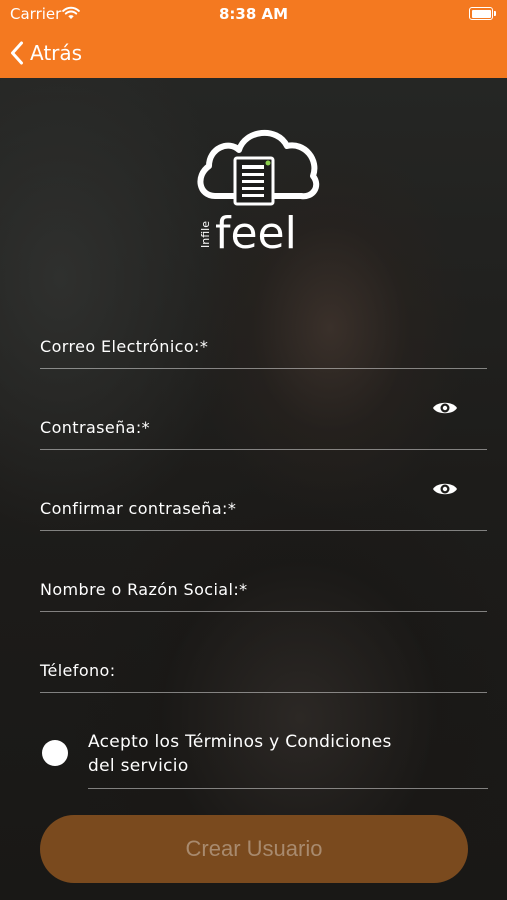 The width and height of the screenshot is (507, 900). What do you see at coordinates (138, 508) in the screenshot?
I see `confirm-password-label: Confirmar contraseña:*` at bounding box center [138, 508].